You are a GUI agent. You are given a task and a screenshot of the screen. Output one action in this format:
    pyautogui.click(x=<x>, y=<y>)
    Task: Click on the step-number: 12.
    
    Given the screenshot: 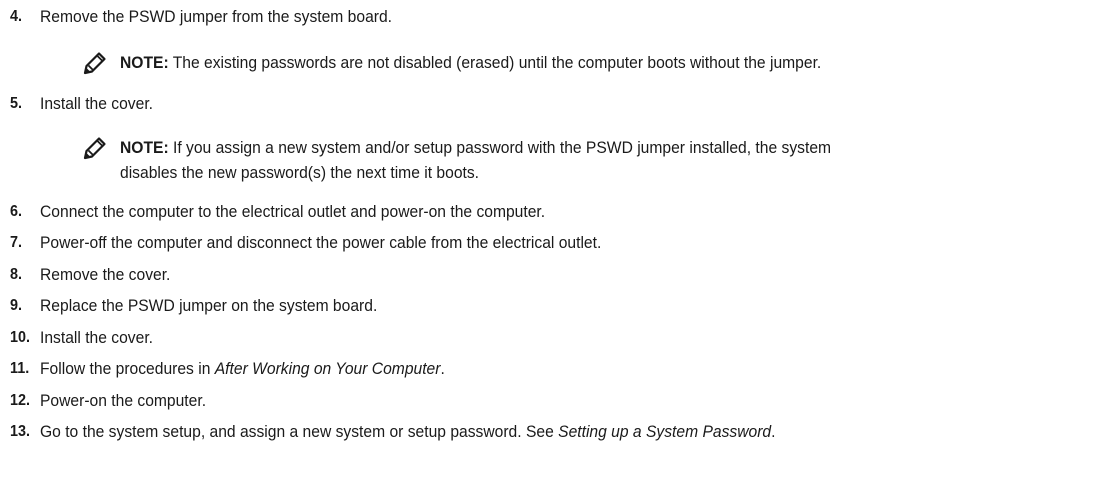 What is the action you would take?
    pyautogui.click(x=20, y=400)
    